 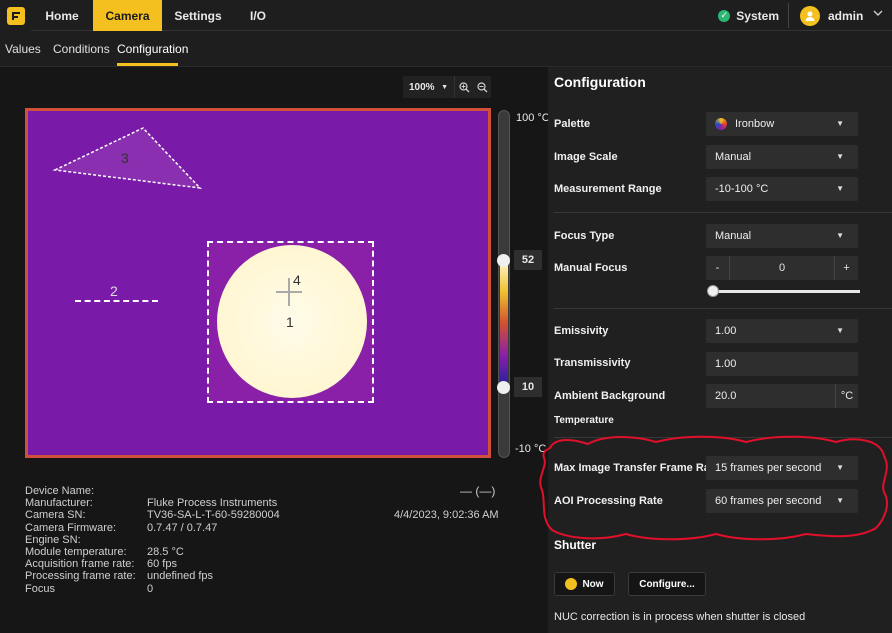 I want to click on measurement-range-label: Measurement Range, so click(x=608, y=189).